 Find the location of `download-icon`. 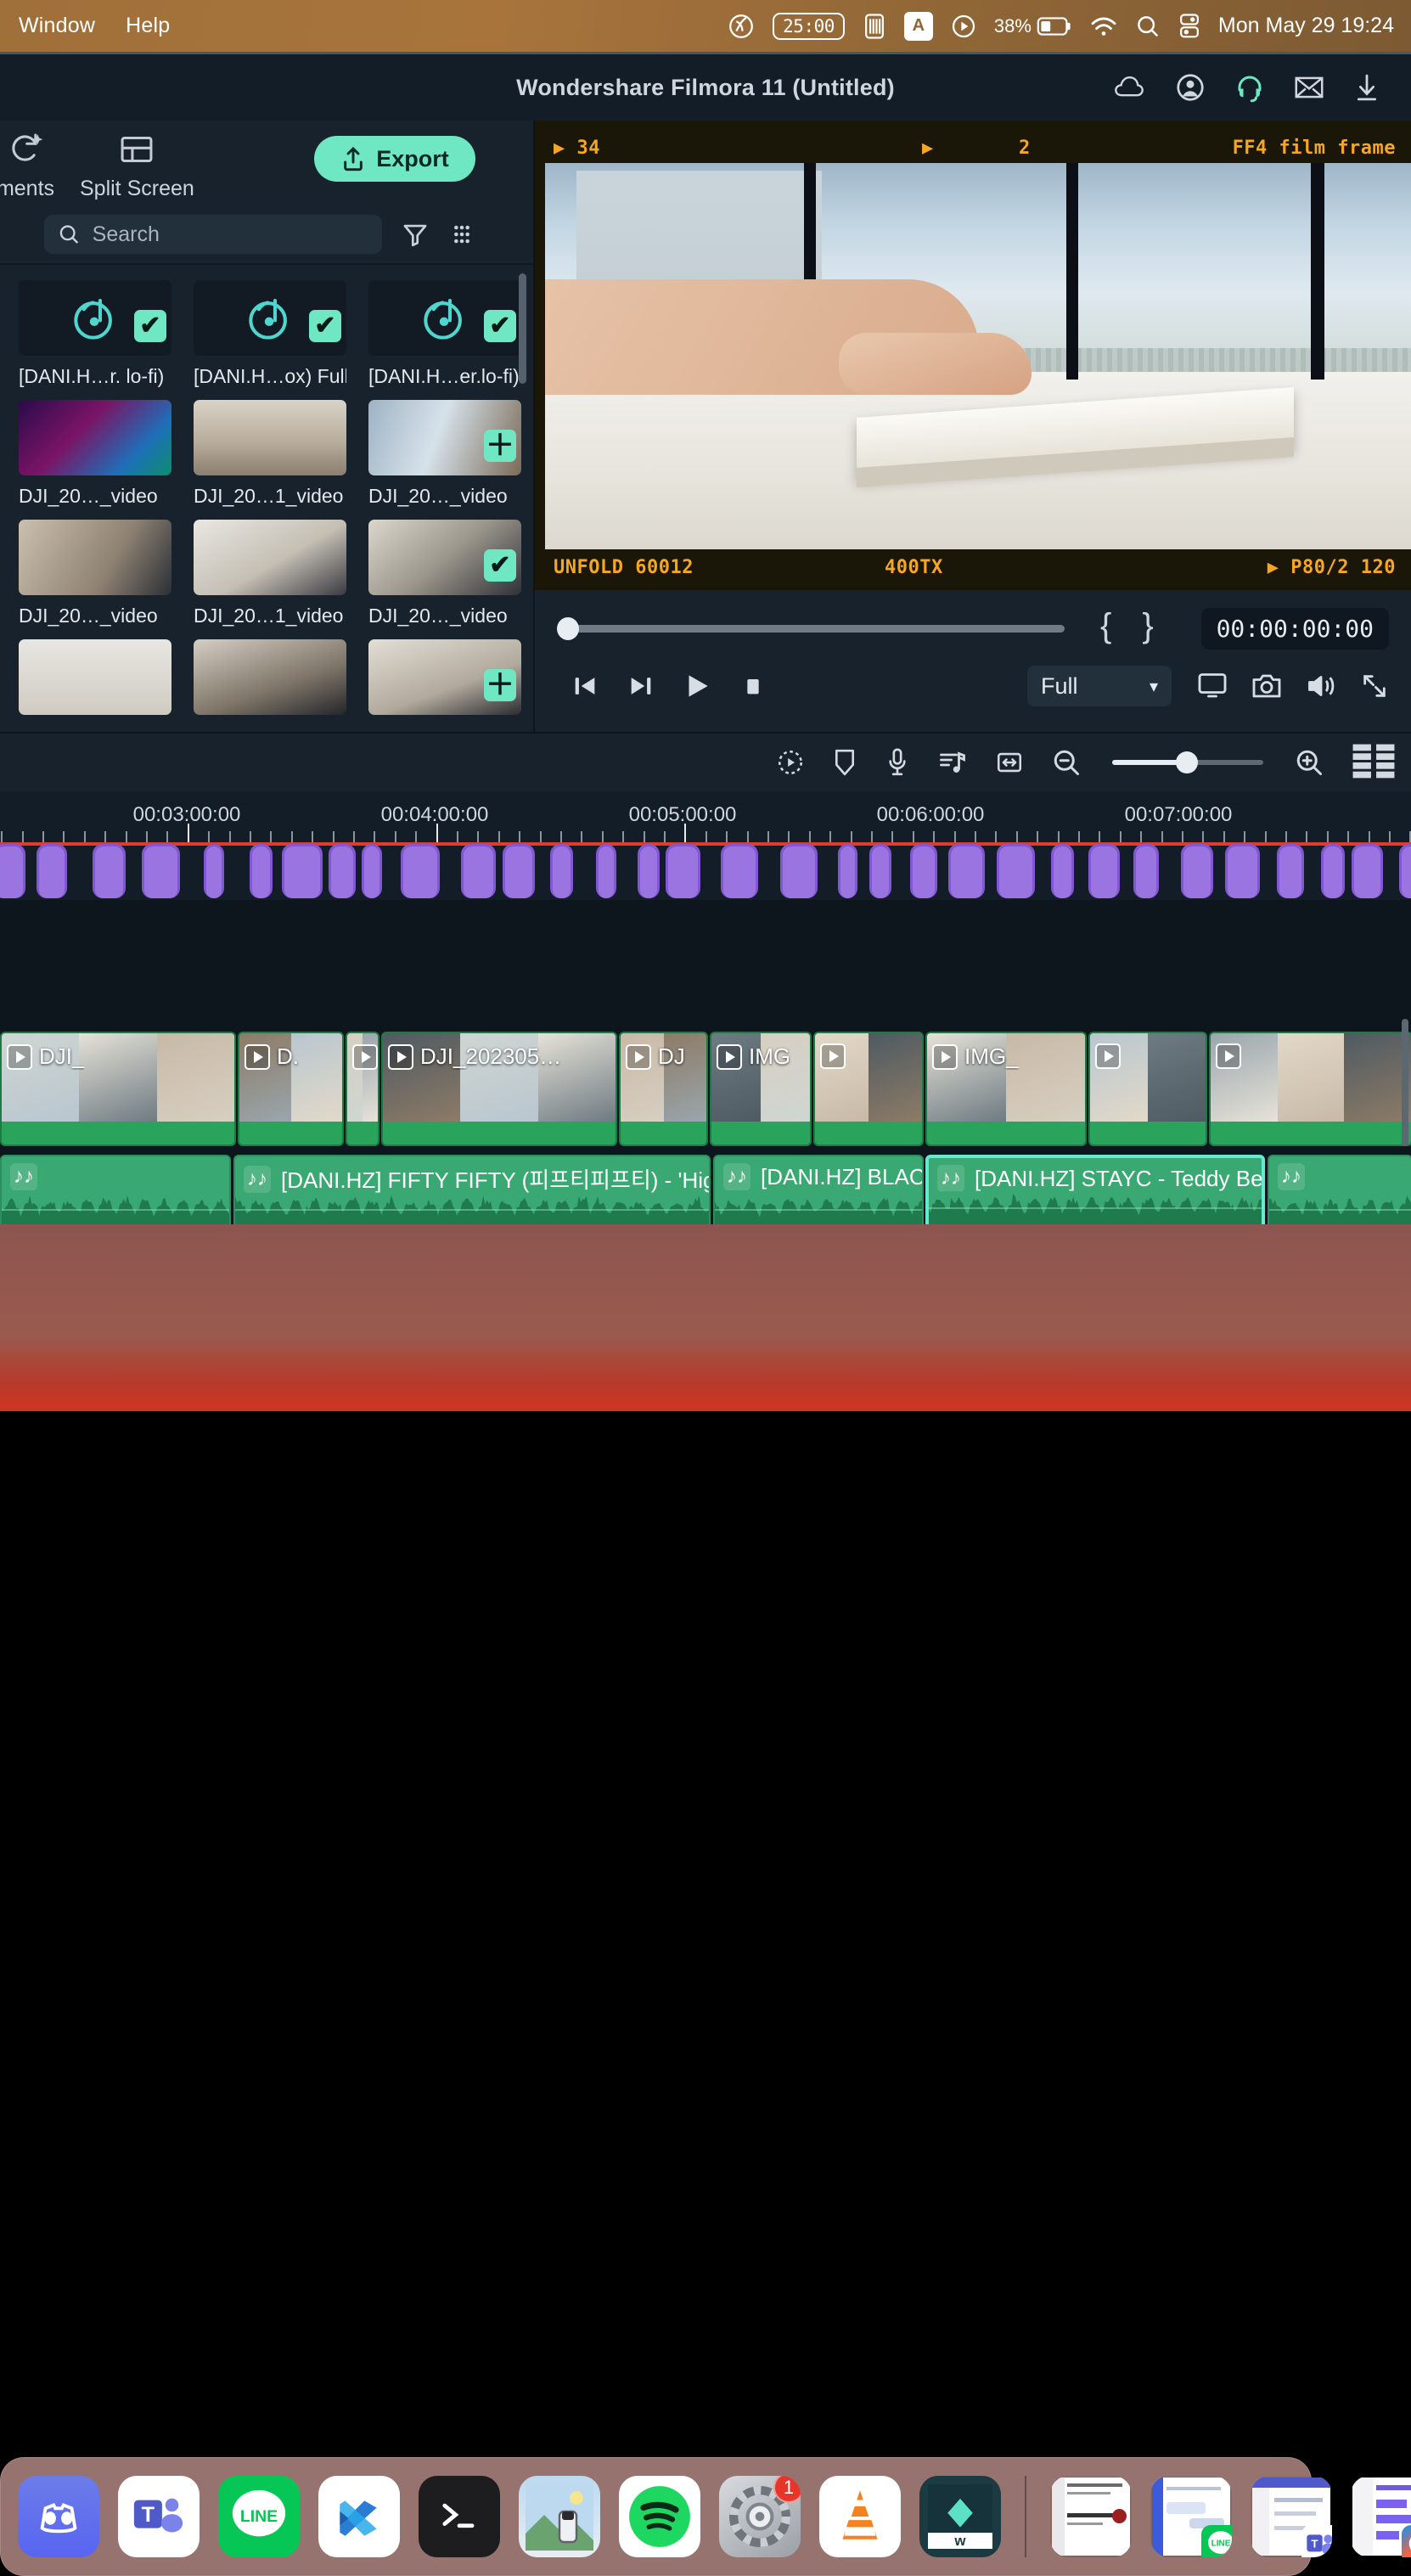

download-icon is located at coordinates (1366, 87).